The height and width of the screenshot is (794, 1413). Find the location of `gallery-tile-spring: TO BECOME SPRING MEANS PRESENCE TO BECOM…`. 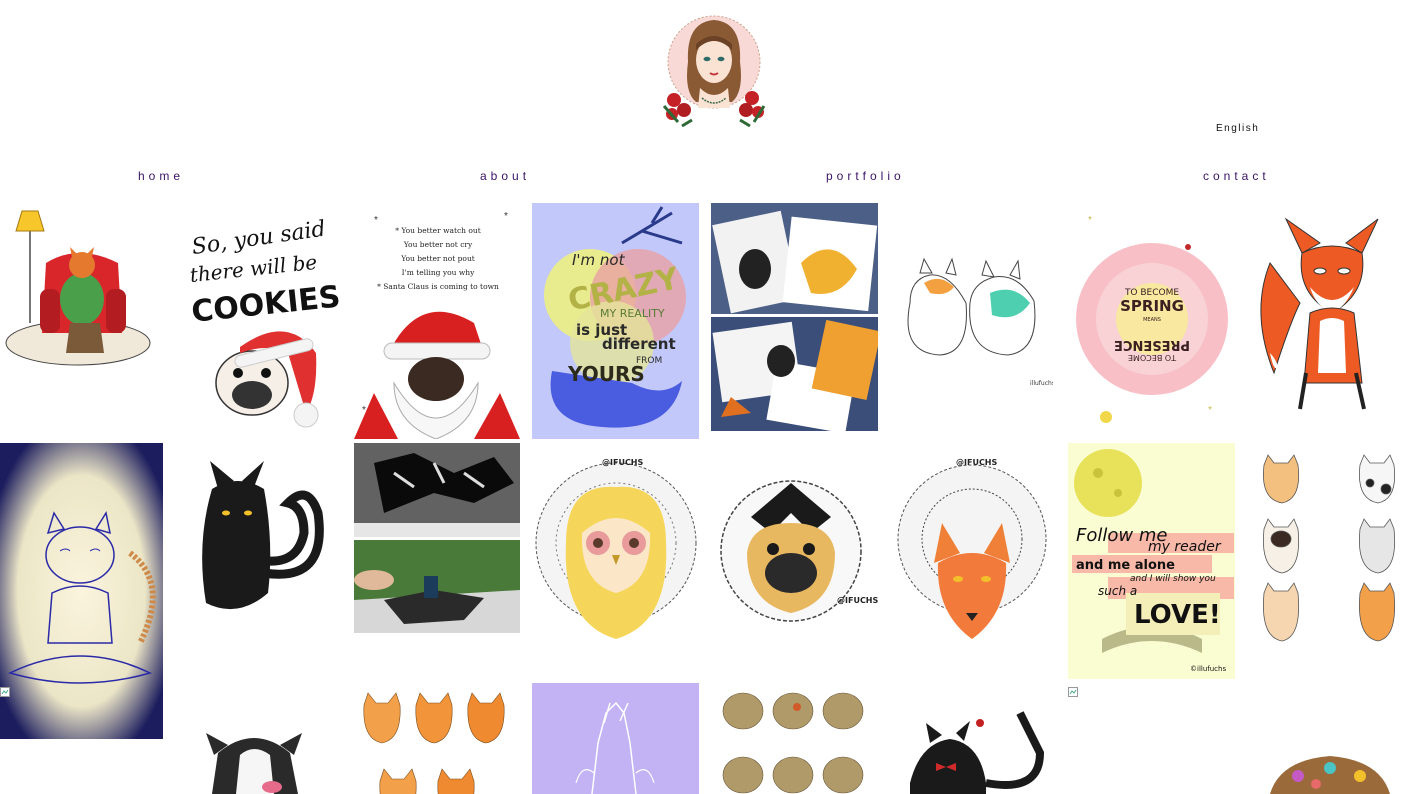

gallery-tile-spring: TO BECOME SPRING MEANS PRESENCE TO BECOM… is located at coordinates (1151, 321).